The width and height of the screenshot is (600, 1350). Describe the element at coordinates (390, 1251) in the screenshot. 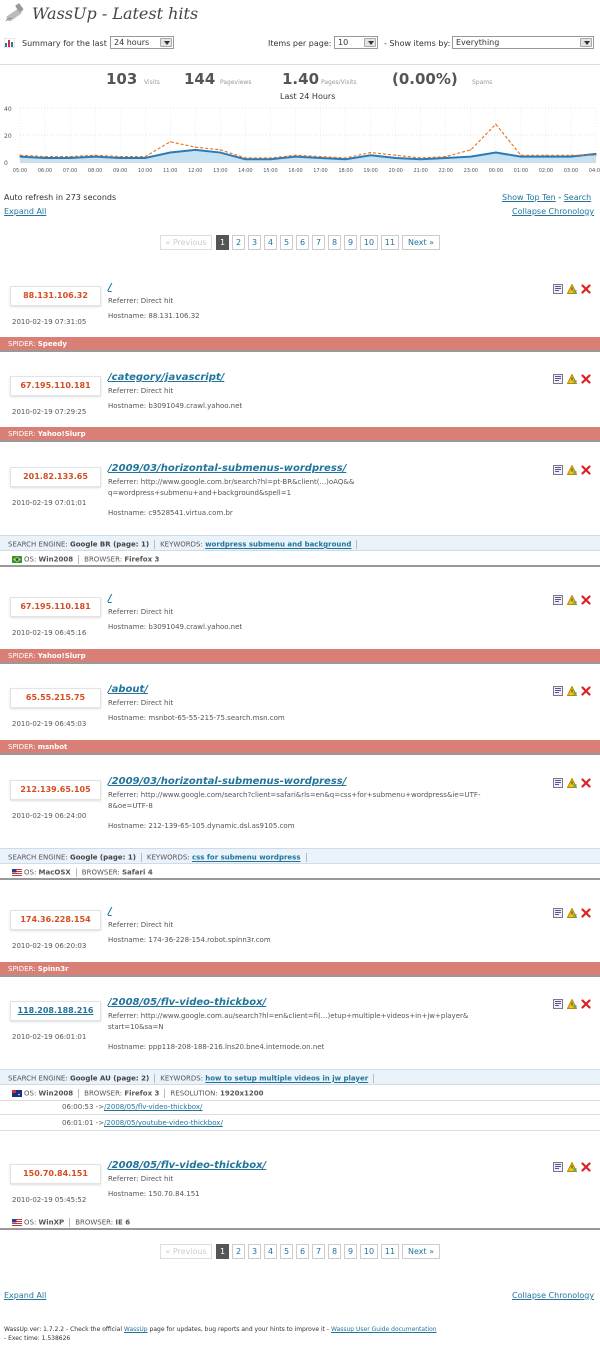

I see `pager-bottom-page-11: 11` at that location.